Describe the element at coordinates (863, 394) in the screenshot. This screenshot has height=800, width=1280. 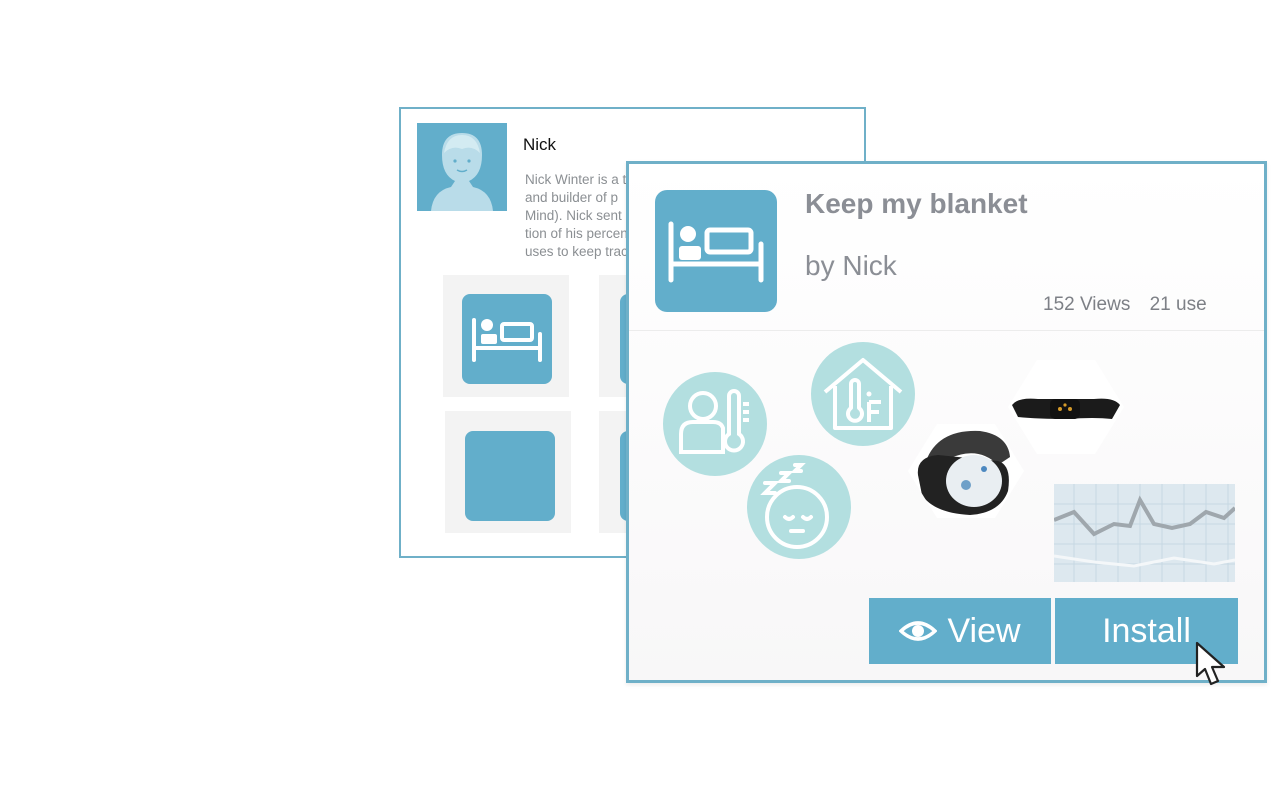
I see `home-temperature-icon` at that location.